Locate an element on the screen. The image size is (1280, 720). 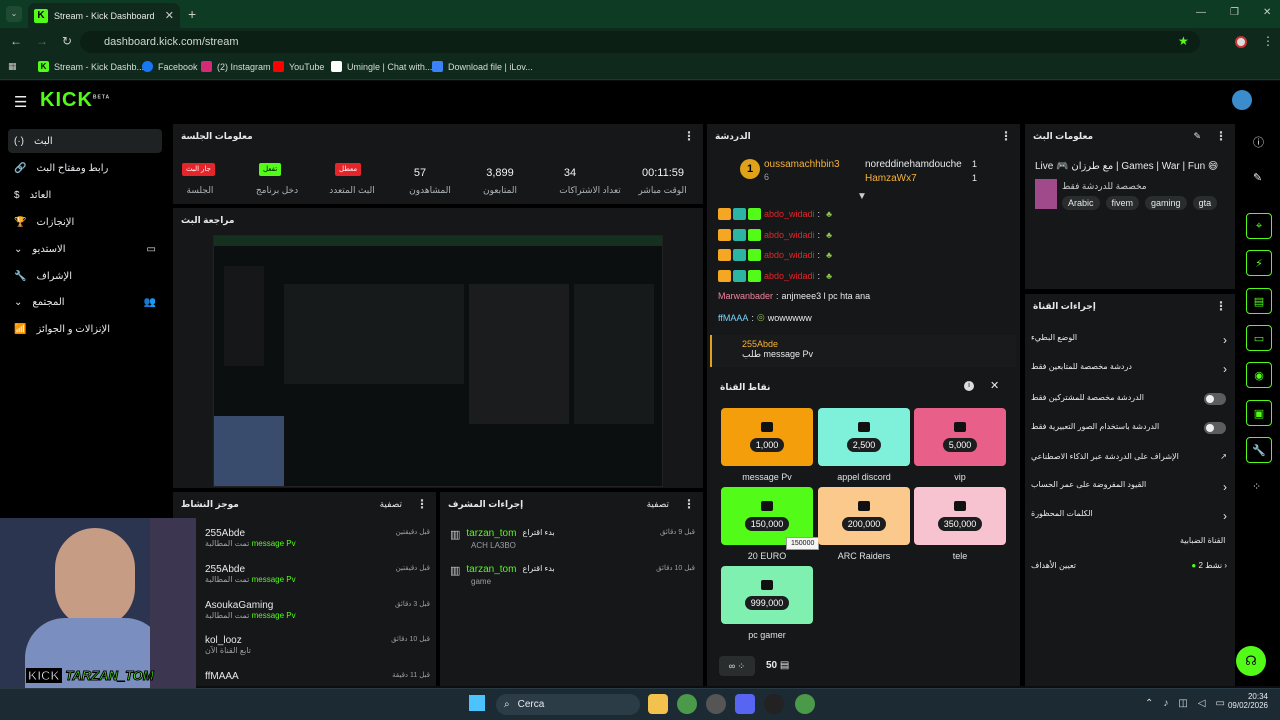
sidebar-item-stream-key: 🔗 رابط ومفتاح البث is located at coordinates (85, 168).